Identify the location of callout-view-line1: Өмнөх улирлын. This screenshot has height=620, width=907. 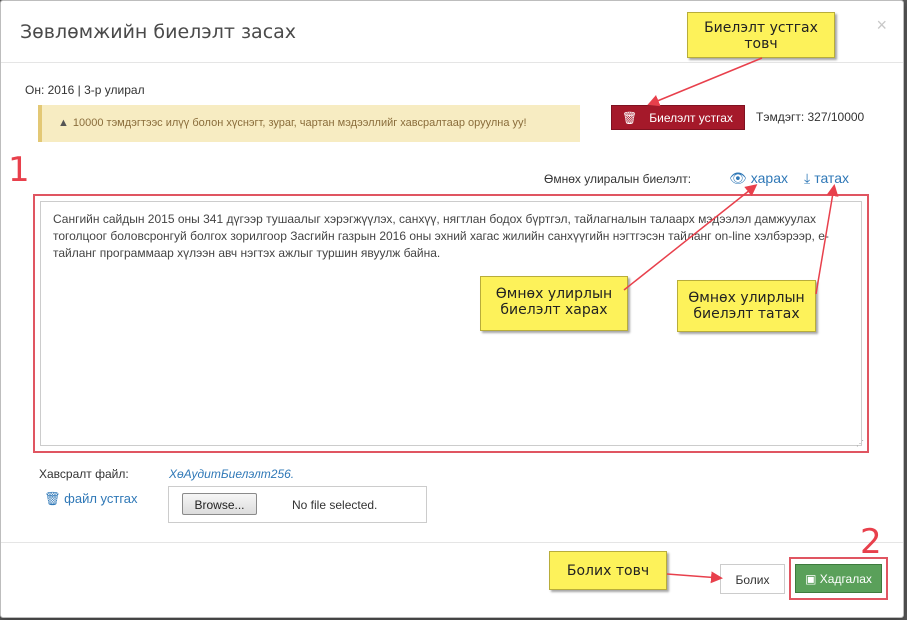
(554, 294).